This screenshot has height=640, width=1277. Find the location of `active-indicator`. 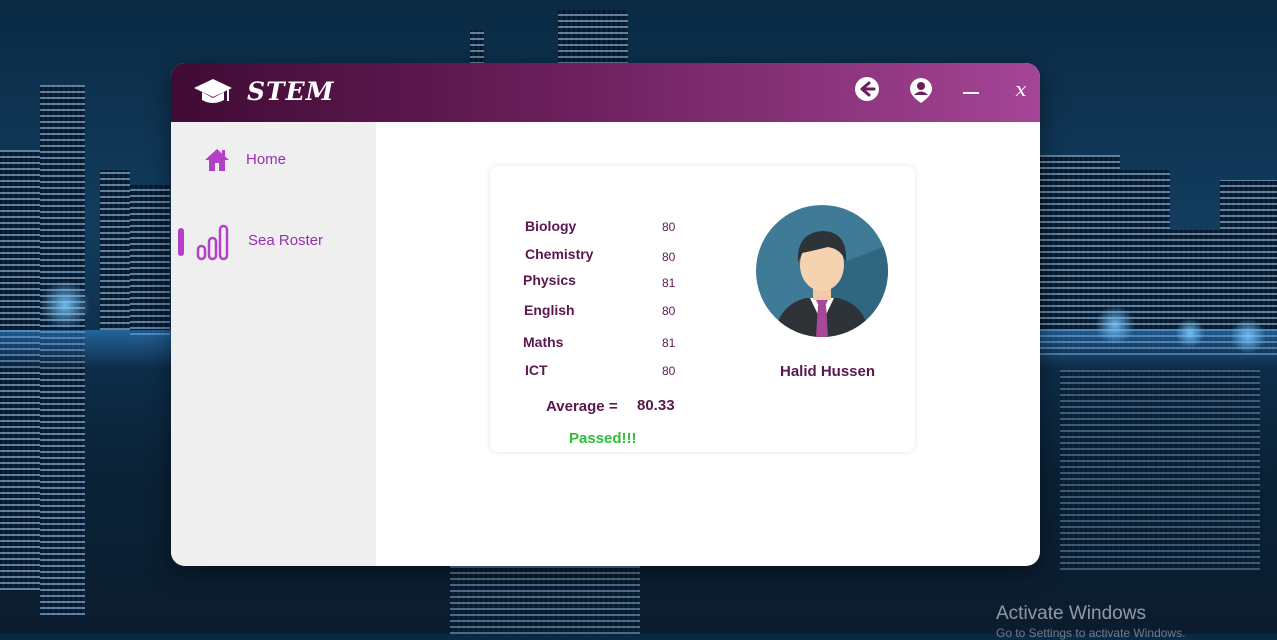

active-indicator is located at coordinates (181, 242).